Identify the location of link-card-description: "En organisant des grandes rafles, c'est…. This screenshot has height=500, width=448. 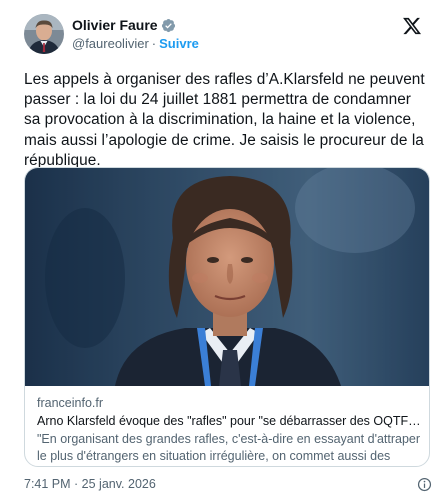
(229, 447).